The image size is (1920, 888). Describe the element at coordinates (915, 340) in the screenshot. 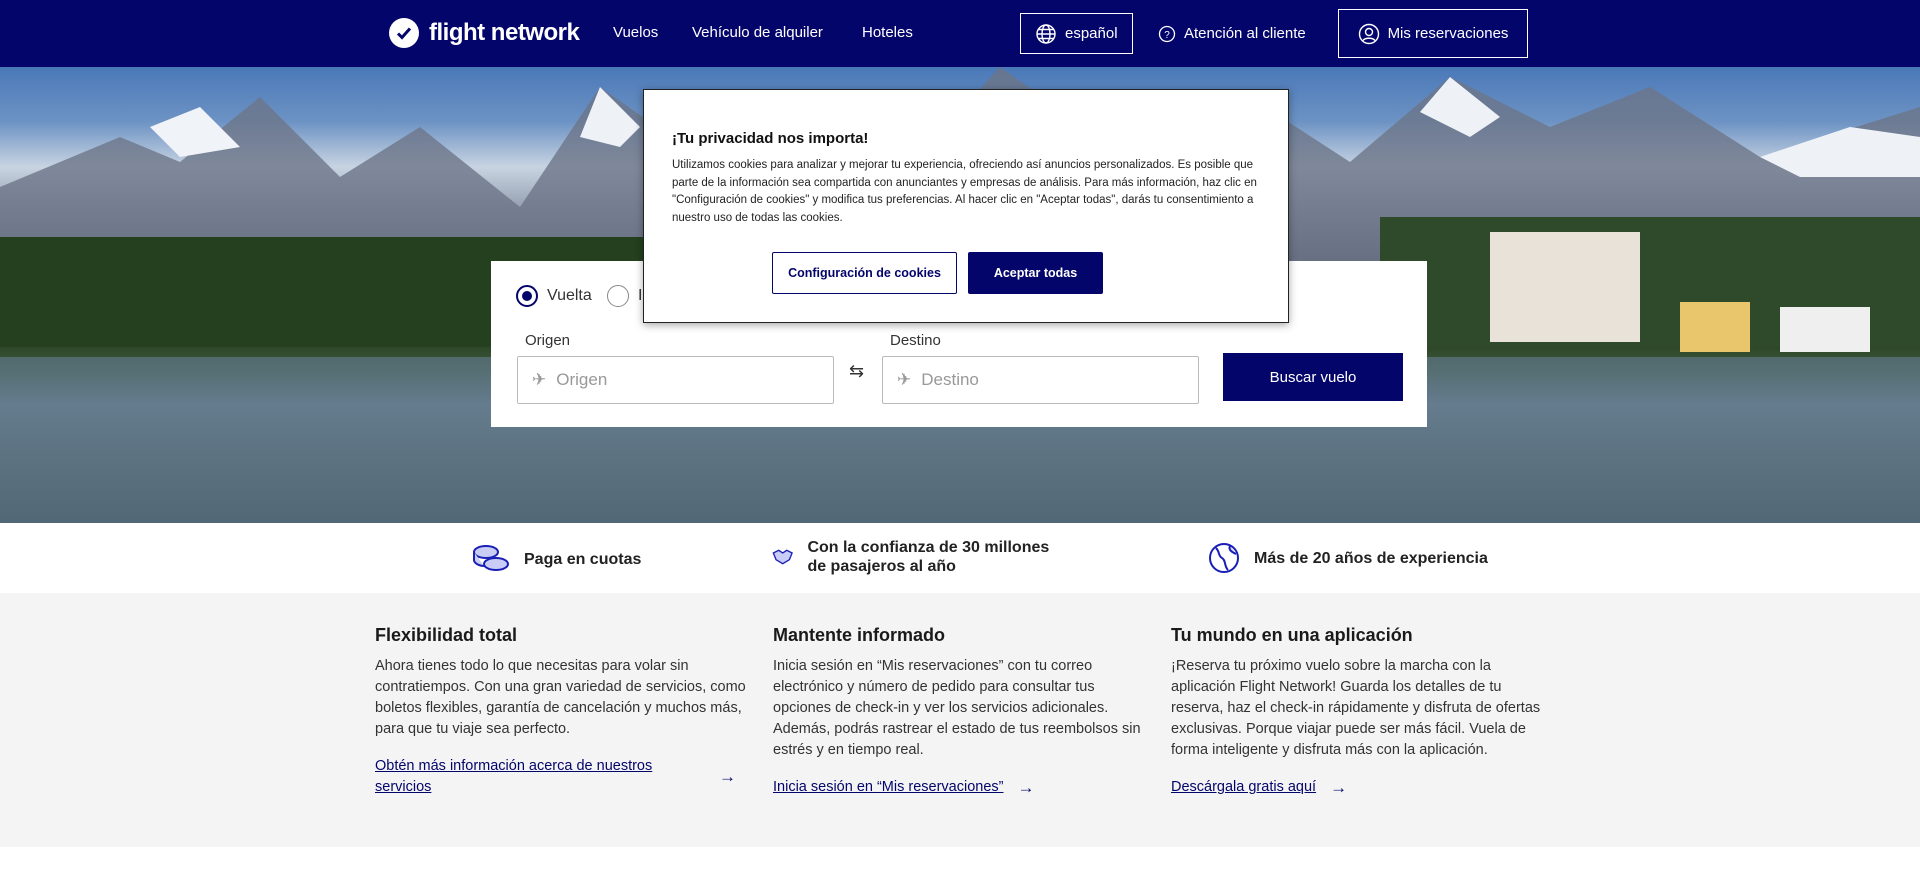

I see `destination-label: Destino` at that location.